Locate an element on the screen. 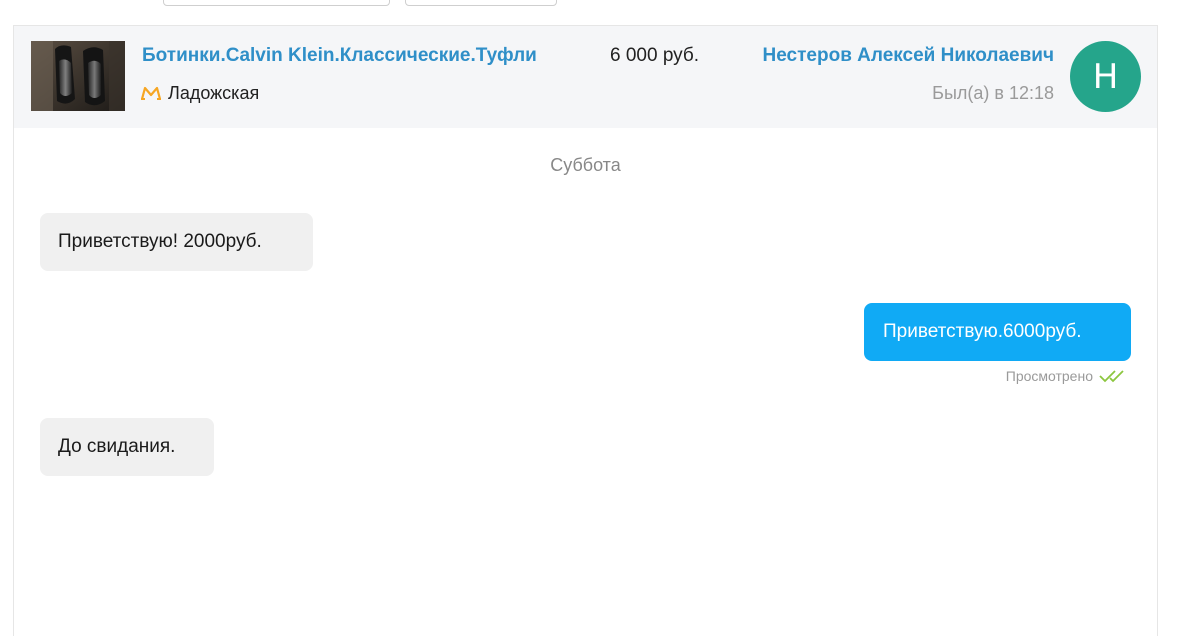  incoming-message: Приветствую! 2000руб. is located at coordinates (176, 242).